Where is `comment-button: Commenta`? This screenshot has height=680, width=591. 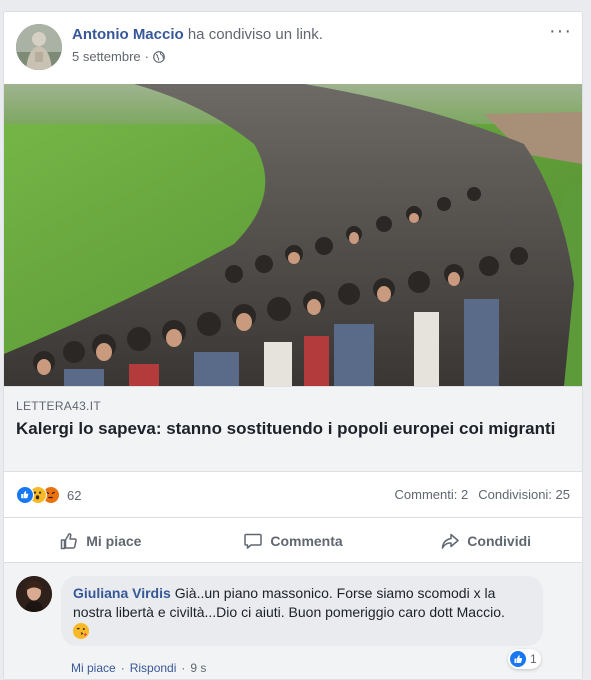
comment-button: Commenta is located at coordinates (293, 540).